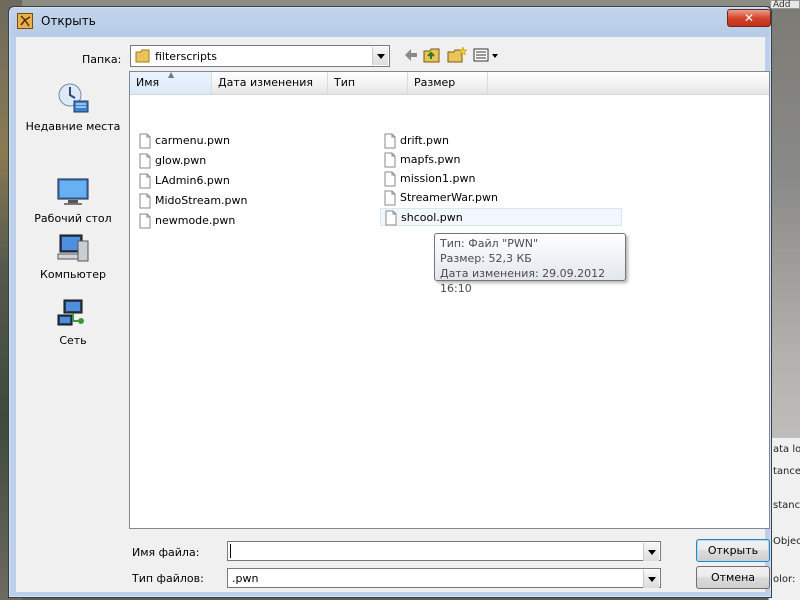 This screenshot has width=800, height=600. I want to click on list-item: shcool.pwn, so click(501, 217).